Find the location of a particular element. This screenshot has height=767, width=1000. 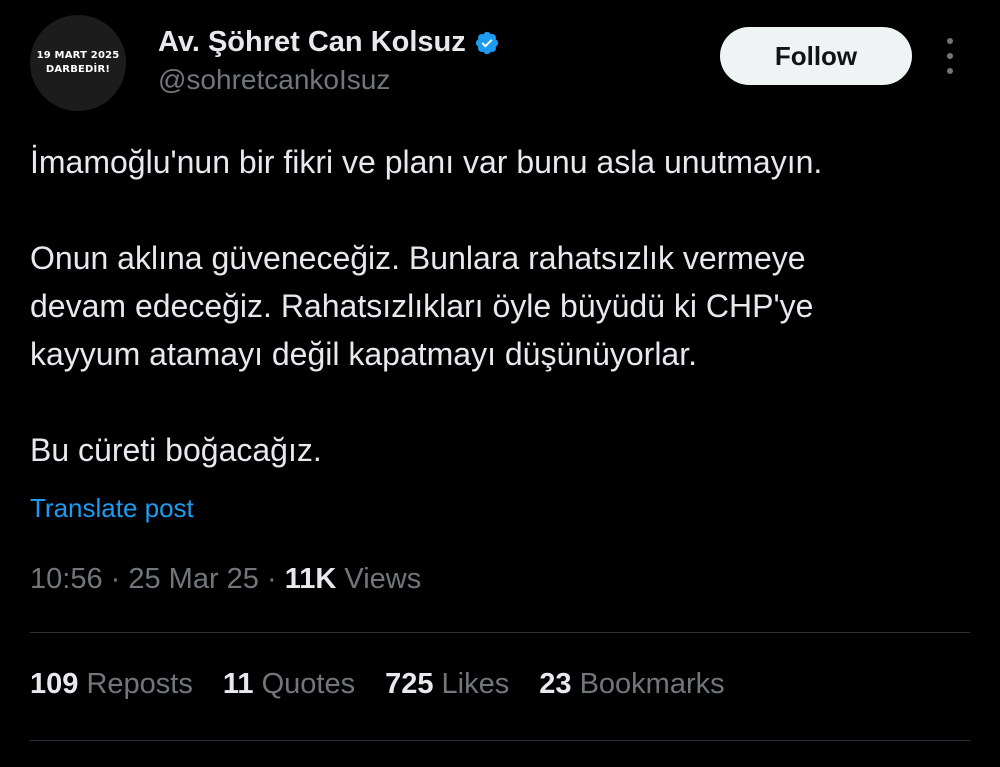

verified-badge-icon is located at coordinates (487, 43).